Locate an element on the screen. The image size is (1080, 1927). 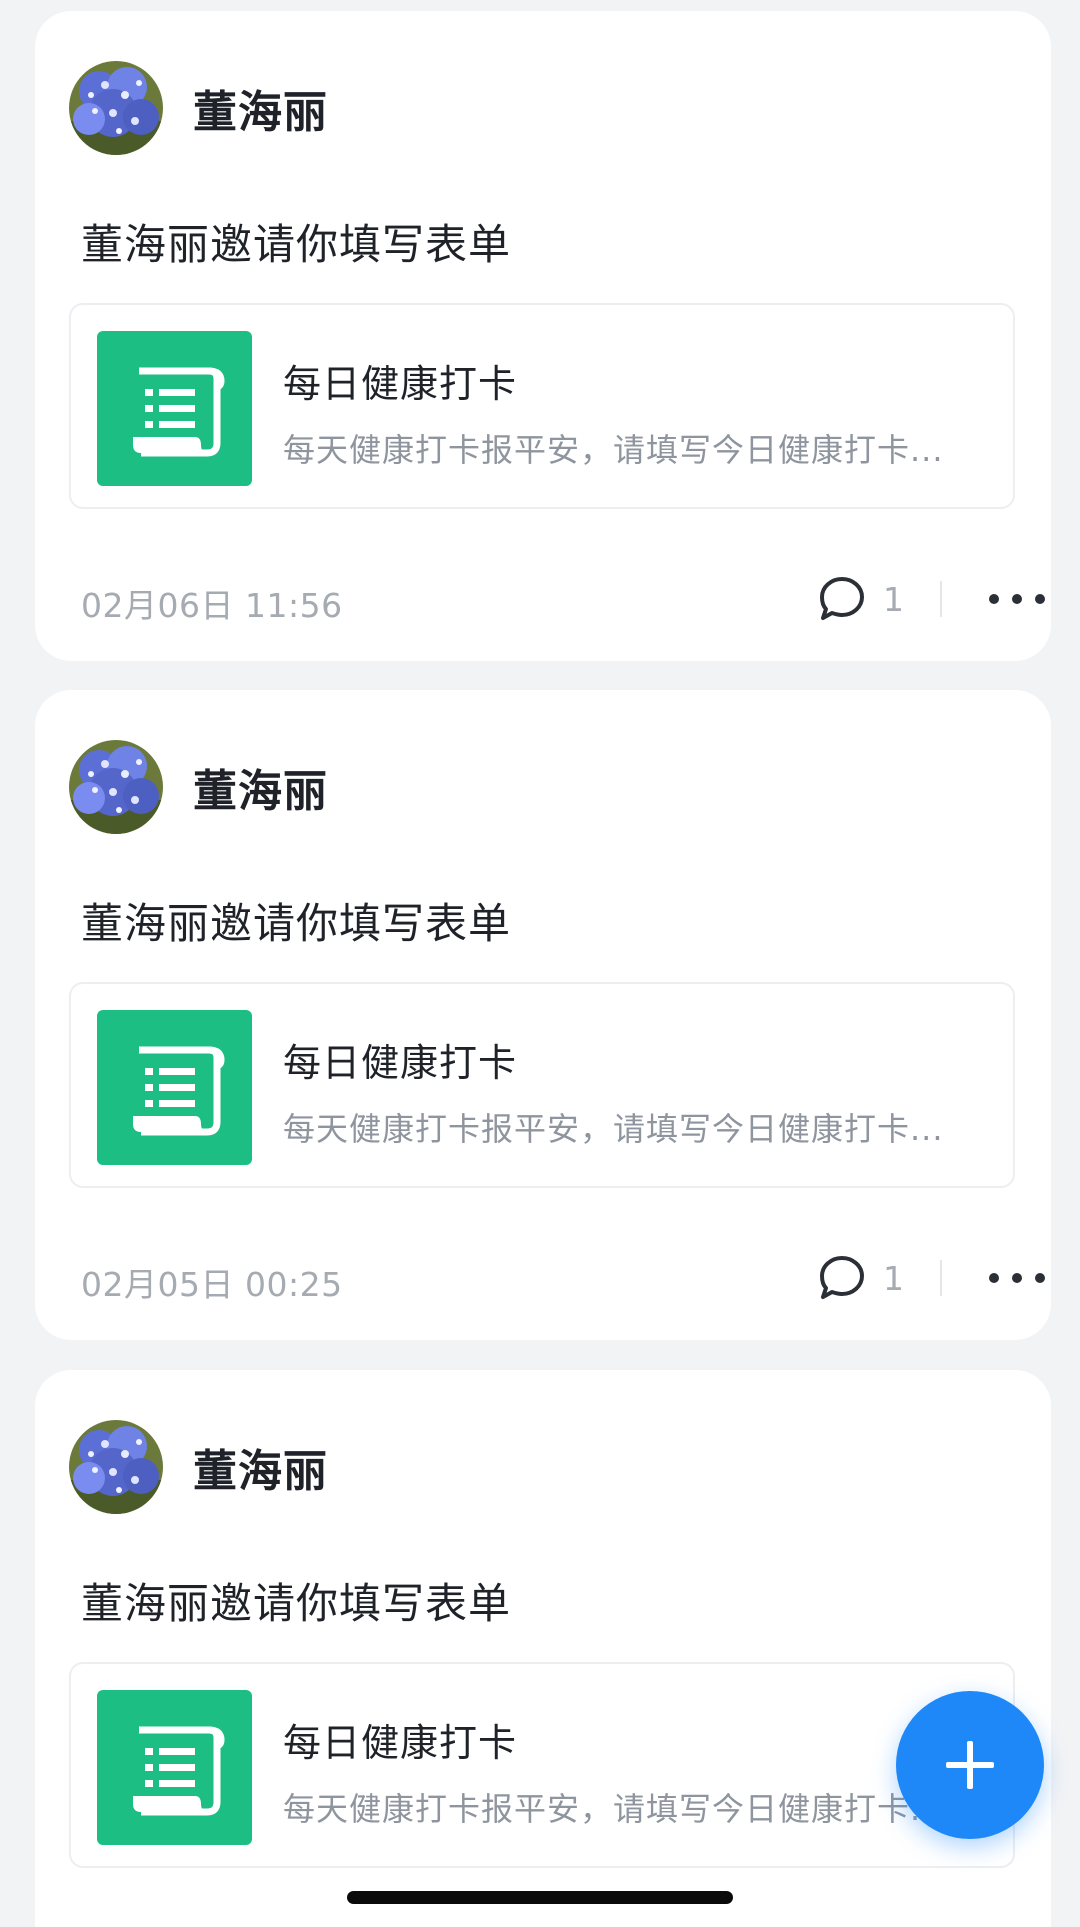
home-indicator is located at coordinates (540, 1897).